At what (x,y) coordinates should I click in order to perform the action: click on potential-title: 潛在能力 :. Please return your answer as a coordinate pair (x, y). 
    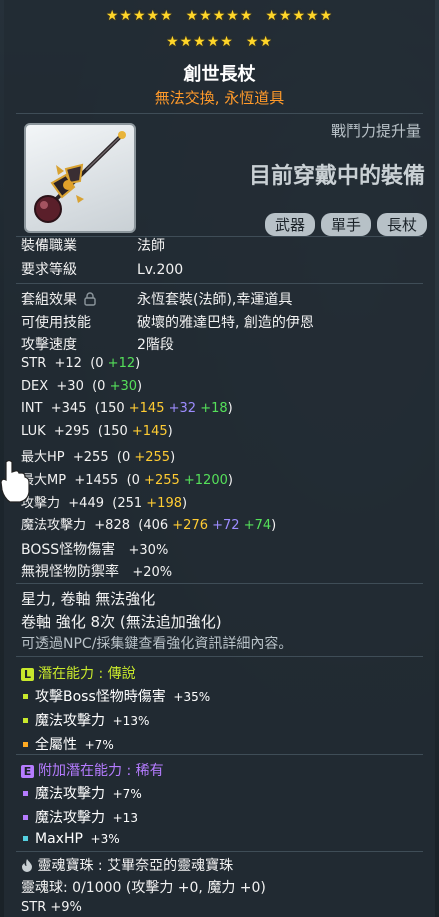
    Looking at the image, I should click on (73, 674).